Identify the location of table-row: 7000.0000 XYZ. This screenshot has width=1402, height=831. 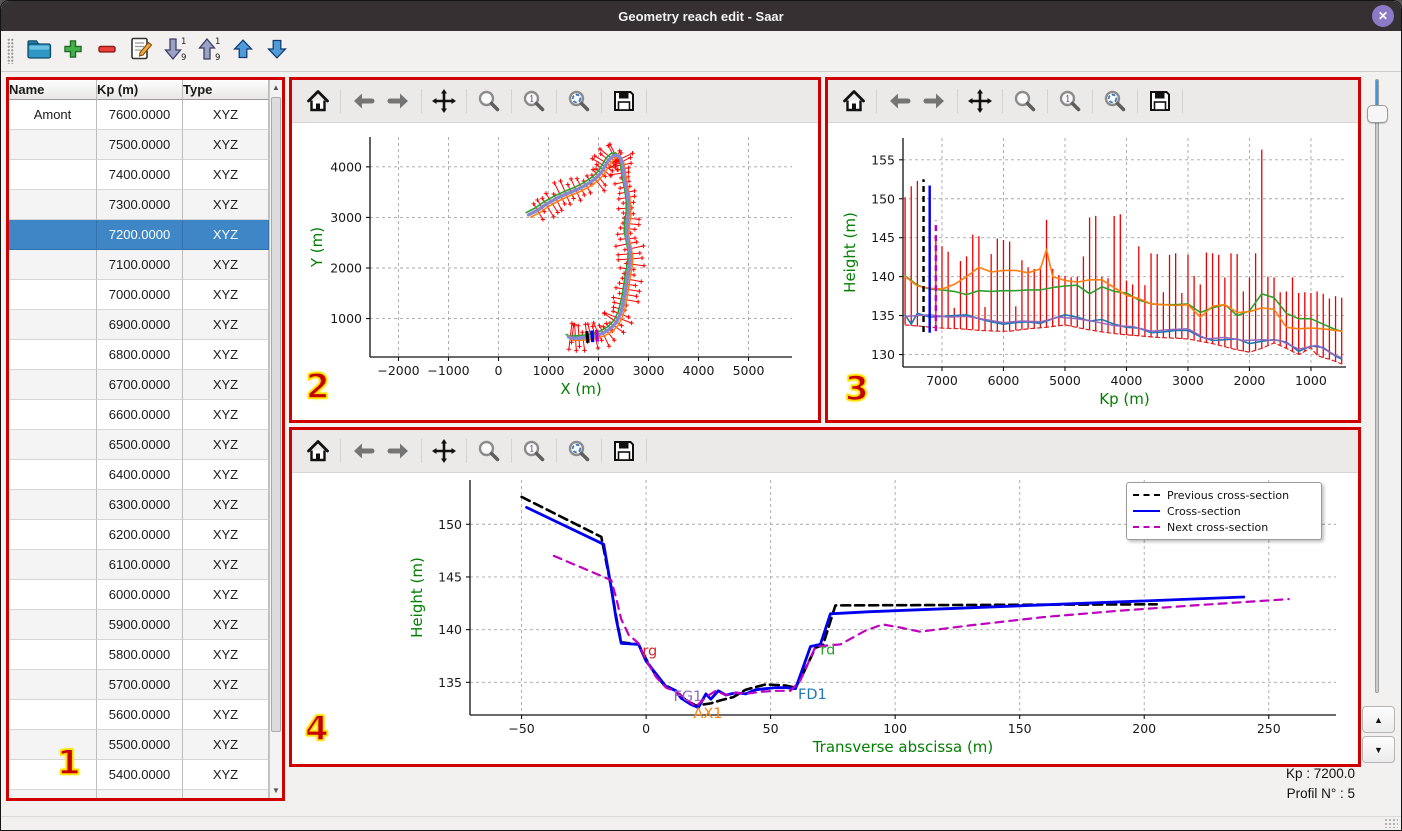
(139, 295).